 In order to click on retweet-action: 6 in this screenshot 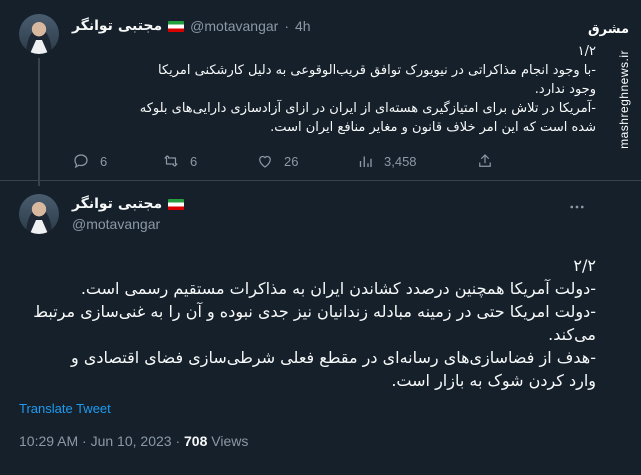, I will do `click(179, 161)`.